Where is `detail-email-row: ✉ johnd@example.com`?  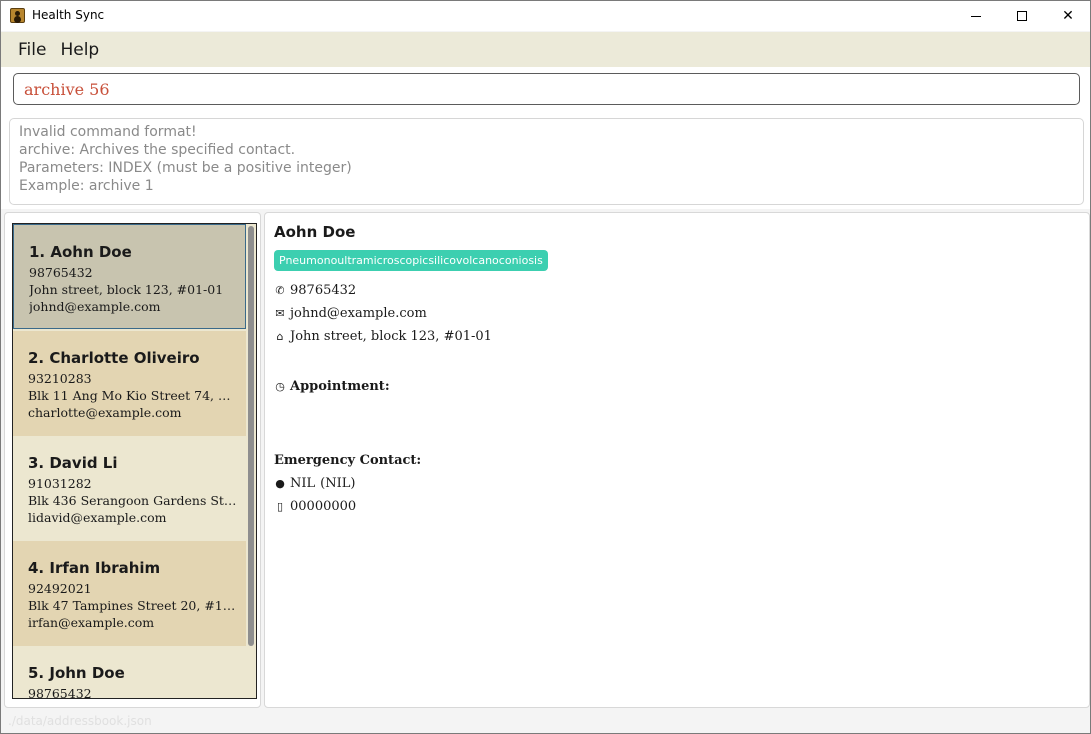
detail-email-row: ✉ johnd@example.com is located at coordinates (681, 313).